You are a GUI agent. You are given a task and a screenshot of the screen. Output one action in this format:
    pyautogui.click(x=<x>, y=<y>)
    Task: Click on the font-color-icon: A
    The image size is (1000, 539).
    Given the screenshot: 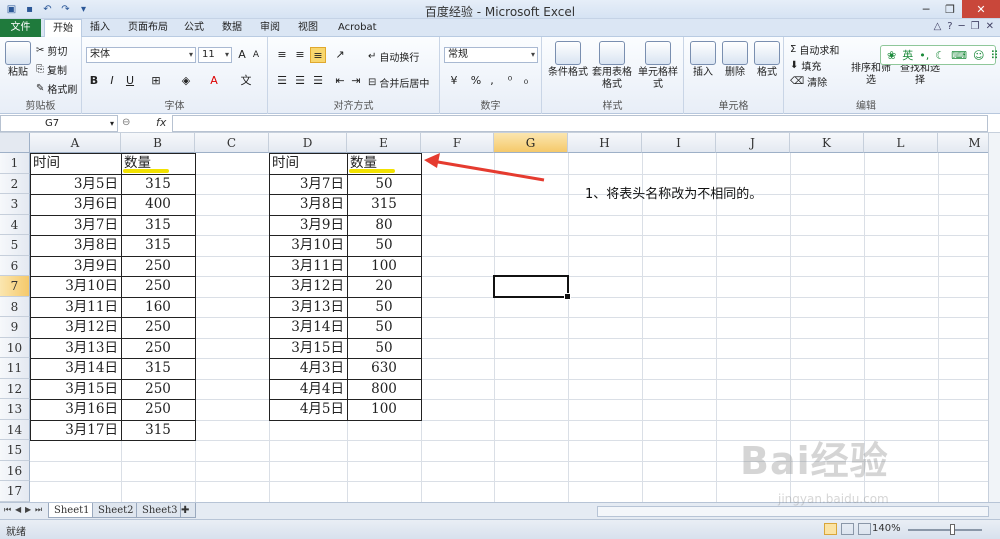 What is the action you would take?
    pyautogui.click(x=214, y=81)
    